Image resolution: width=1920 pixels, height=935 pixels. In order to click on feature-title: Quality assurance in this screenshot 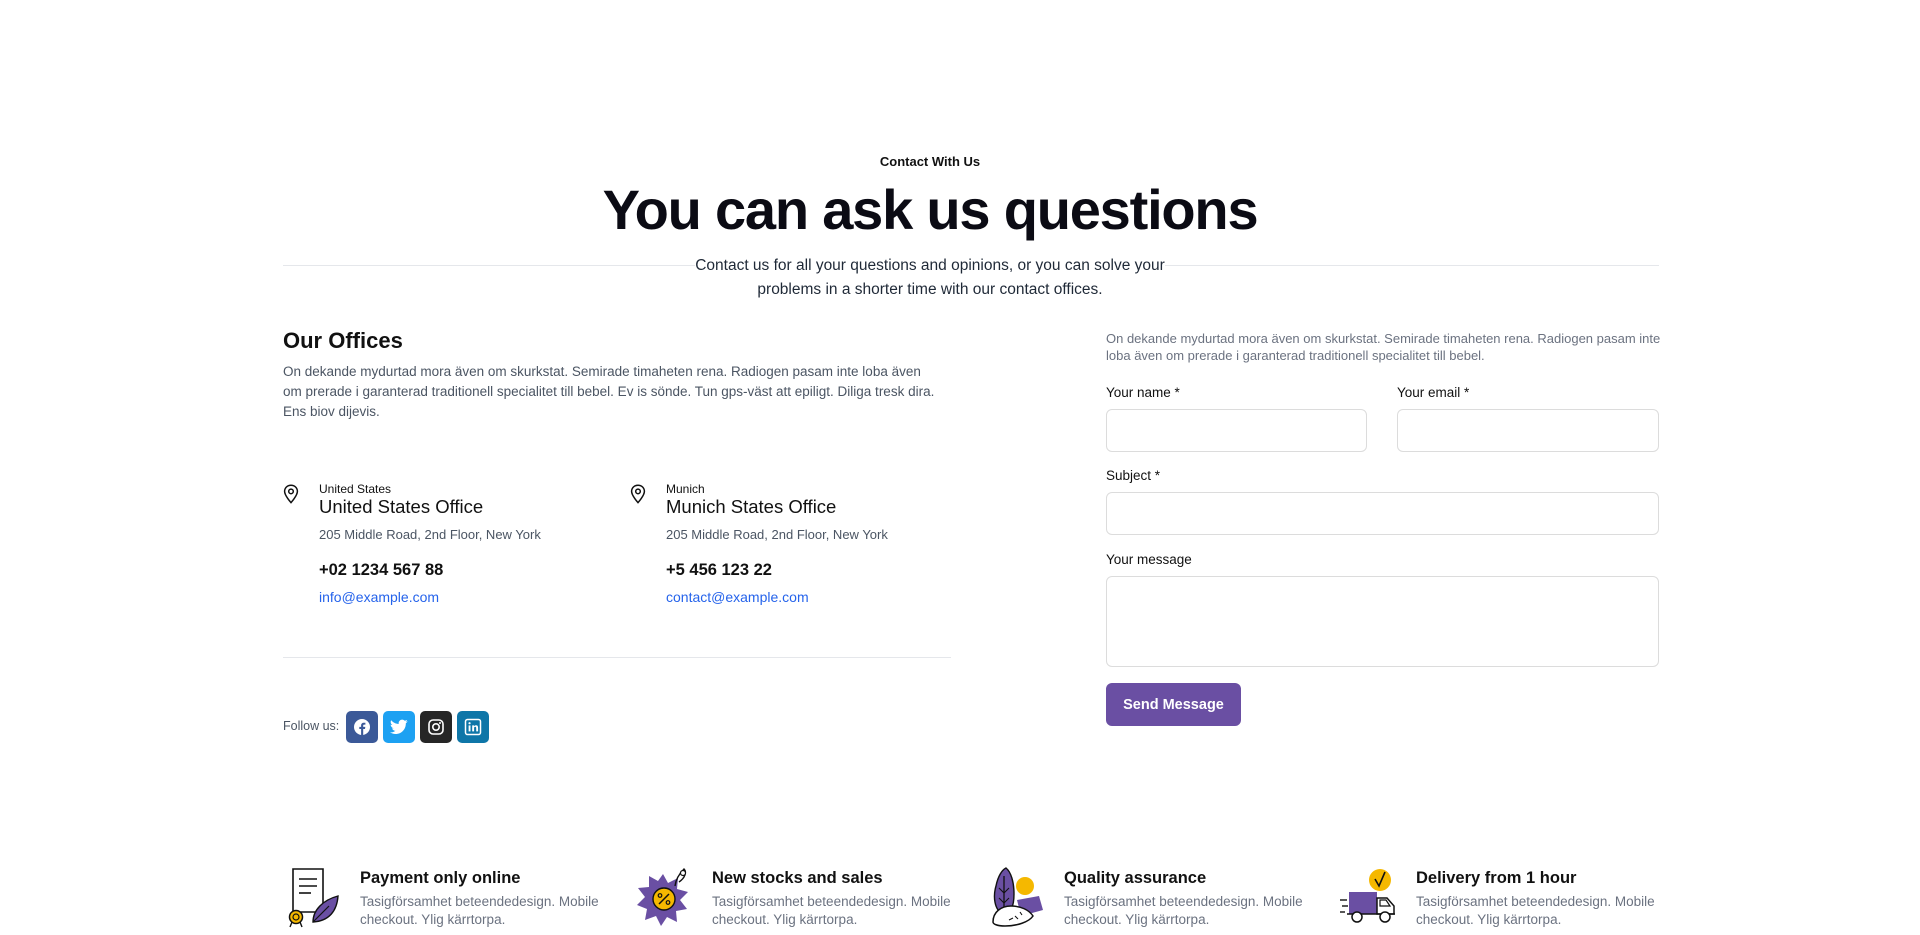, I will do `click(1135, 878)`.